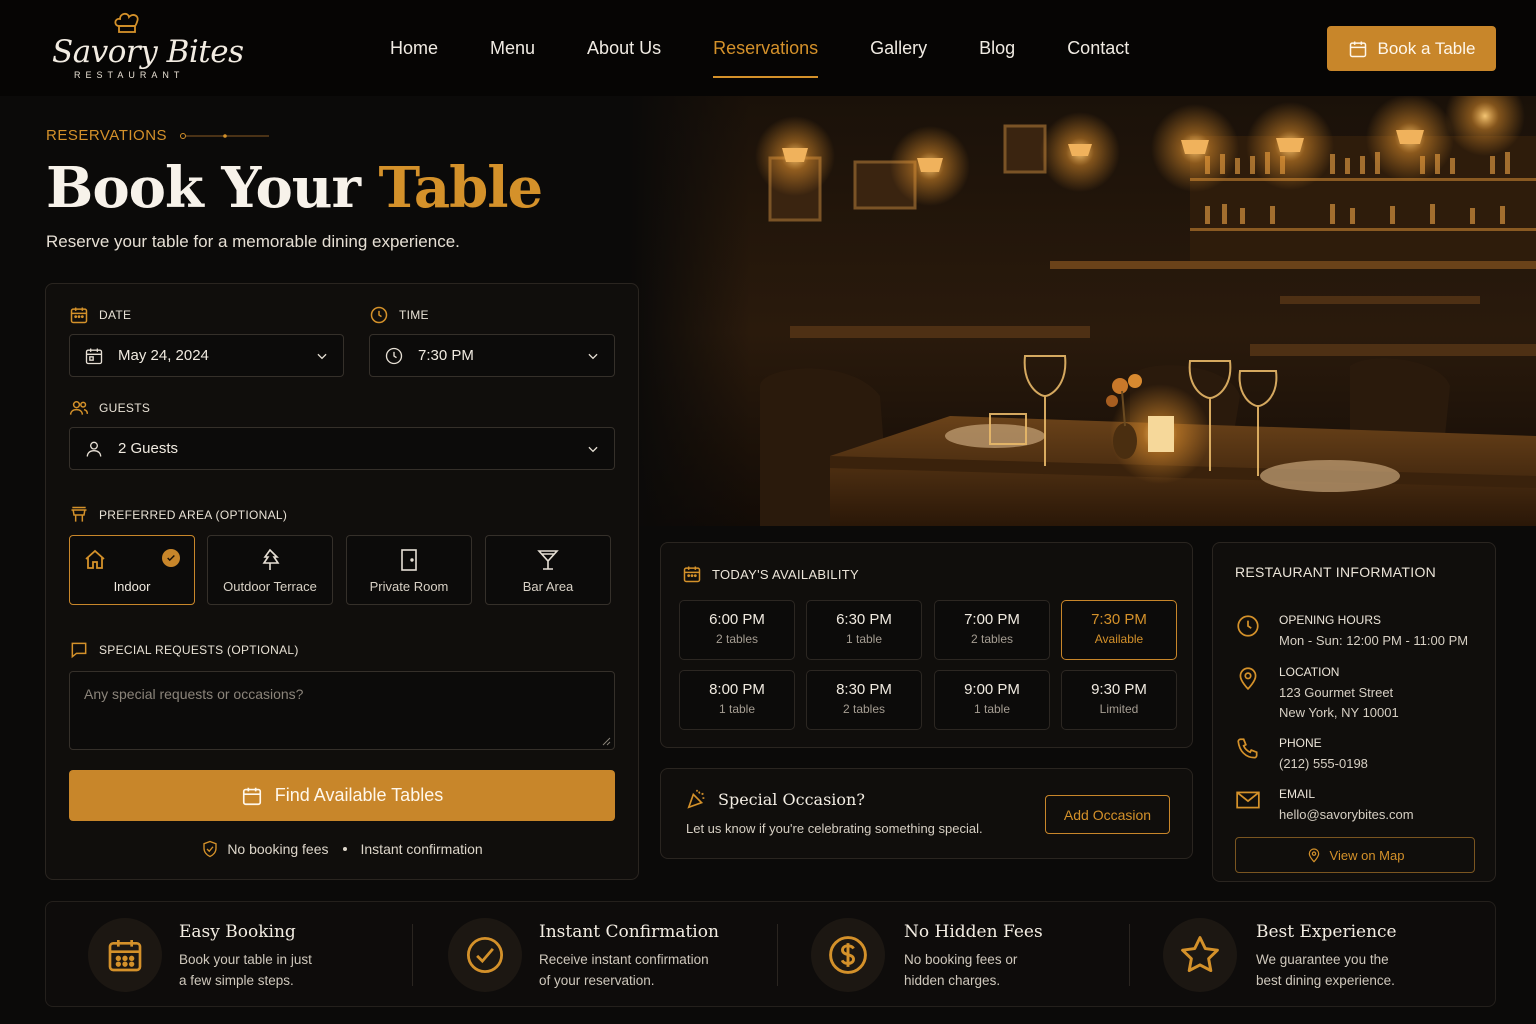  What do you see at coordinates (1119, 700) in the screenshot?
I see `time-slot: 9:30 PM Limited` at bounding box center [1119, 700].